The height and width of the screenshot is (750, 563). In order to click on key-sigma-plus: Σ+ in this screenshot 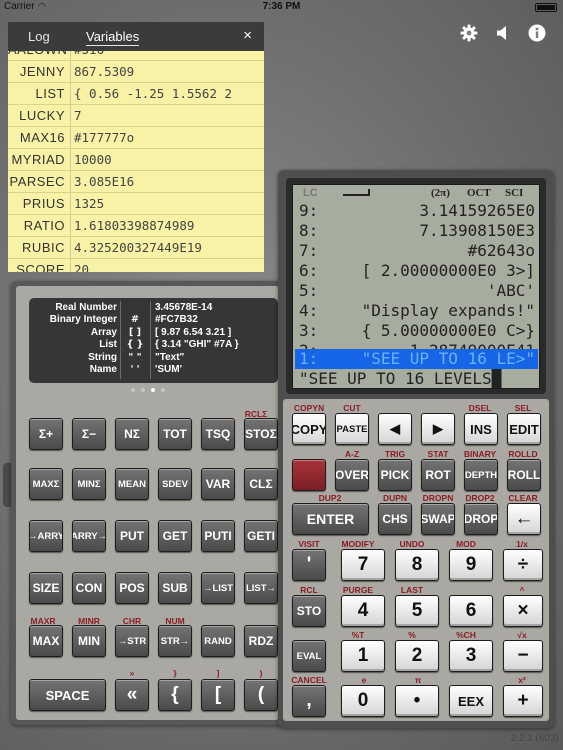, I will do `click(46, 434)`.